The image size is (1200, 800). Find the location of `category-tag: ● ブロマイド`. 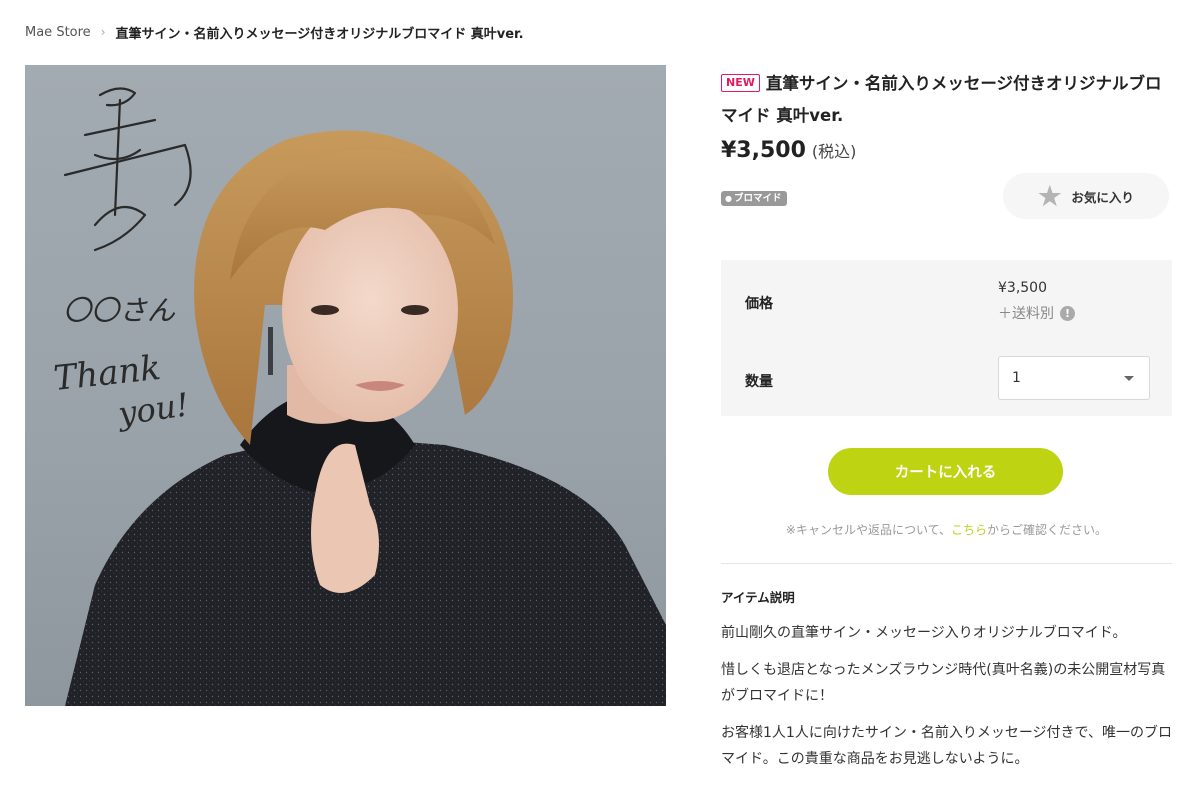

category-tag: ● ブロマイド is located at coordinates (754, 198).